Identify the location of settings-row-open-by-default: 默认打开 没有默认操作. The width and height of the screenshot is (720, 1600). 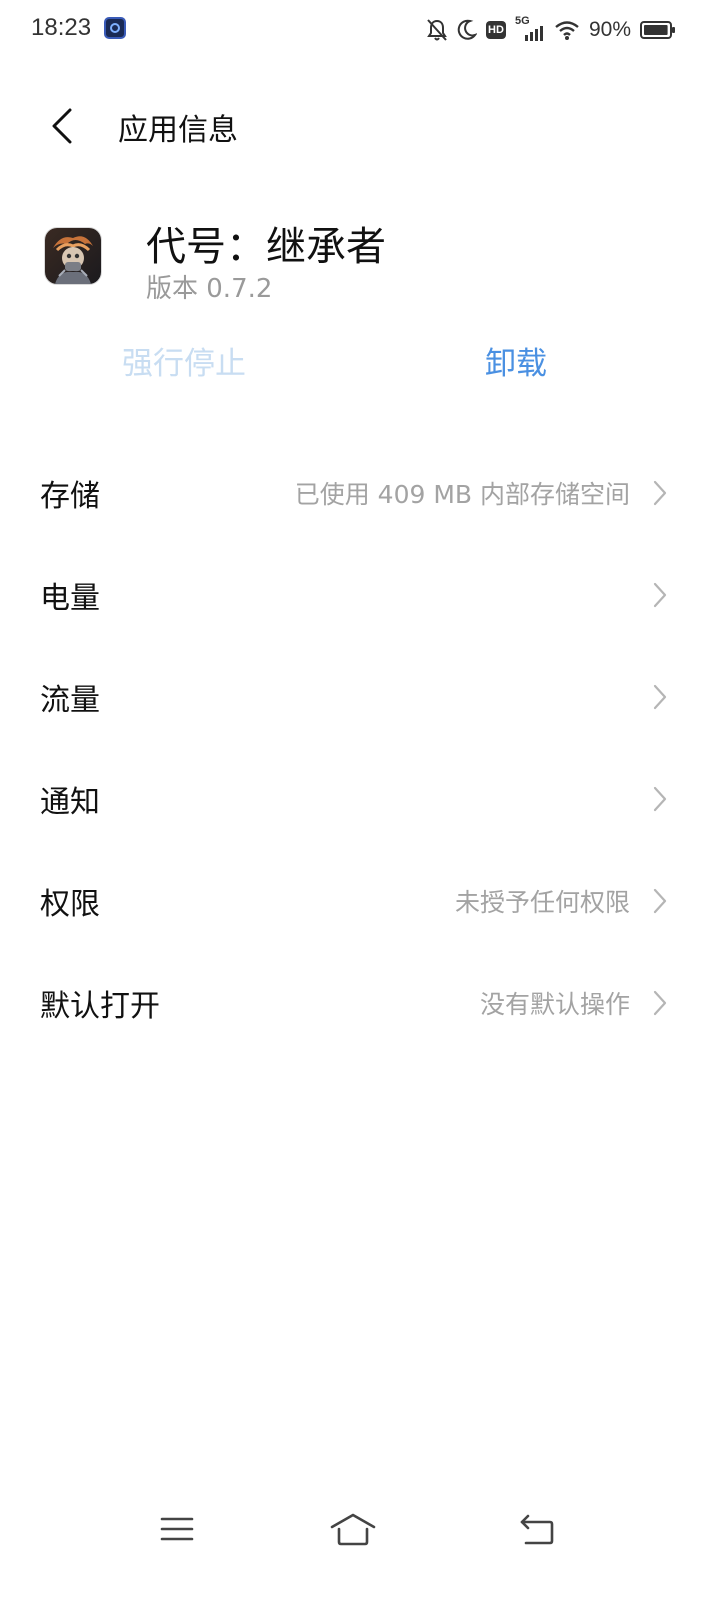
(360, 1003).